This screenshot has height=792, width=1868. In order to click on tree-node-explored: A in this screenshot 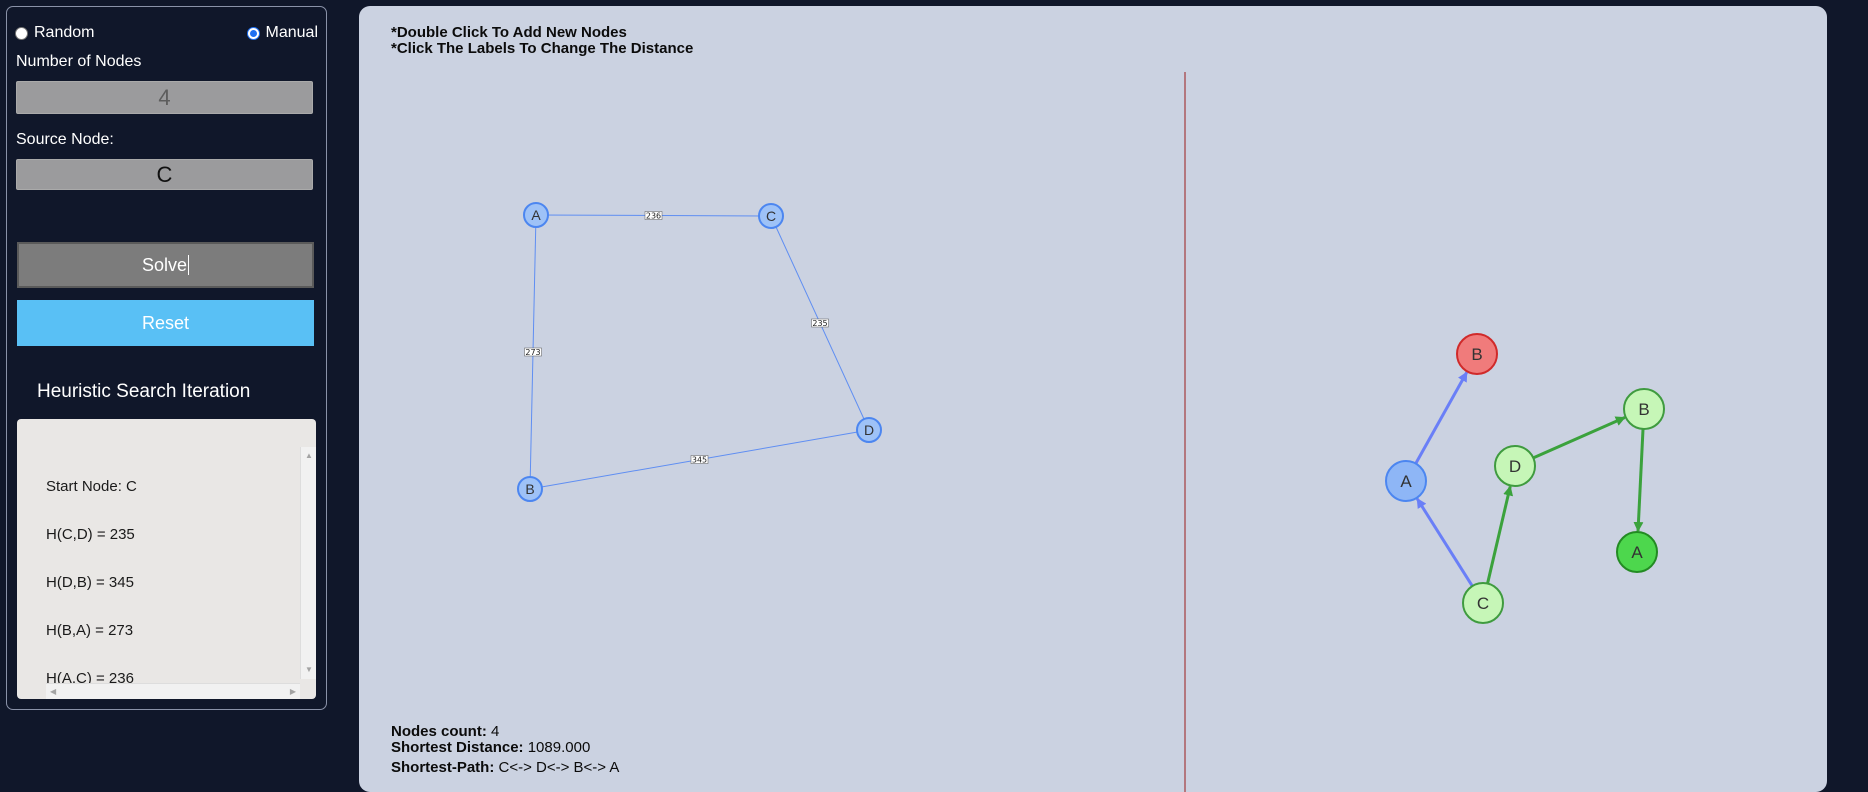, I will do `click(1406, 481)`.